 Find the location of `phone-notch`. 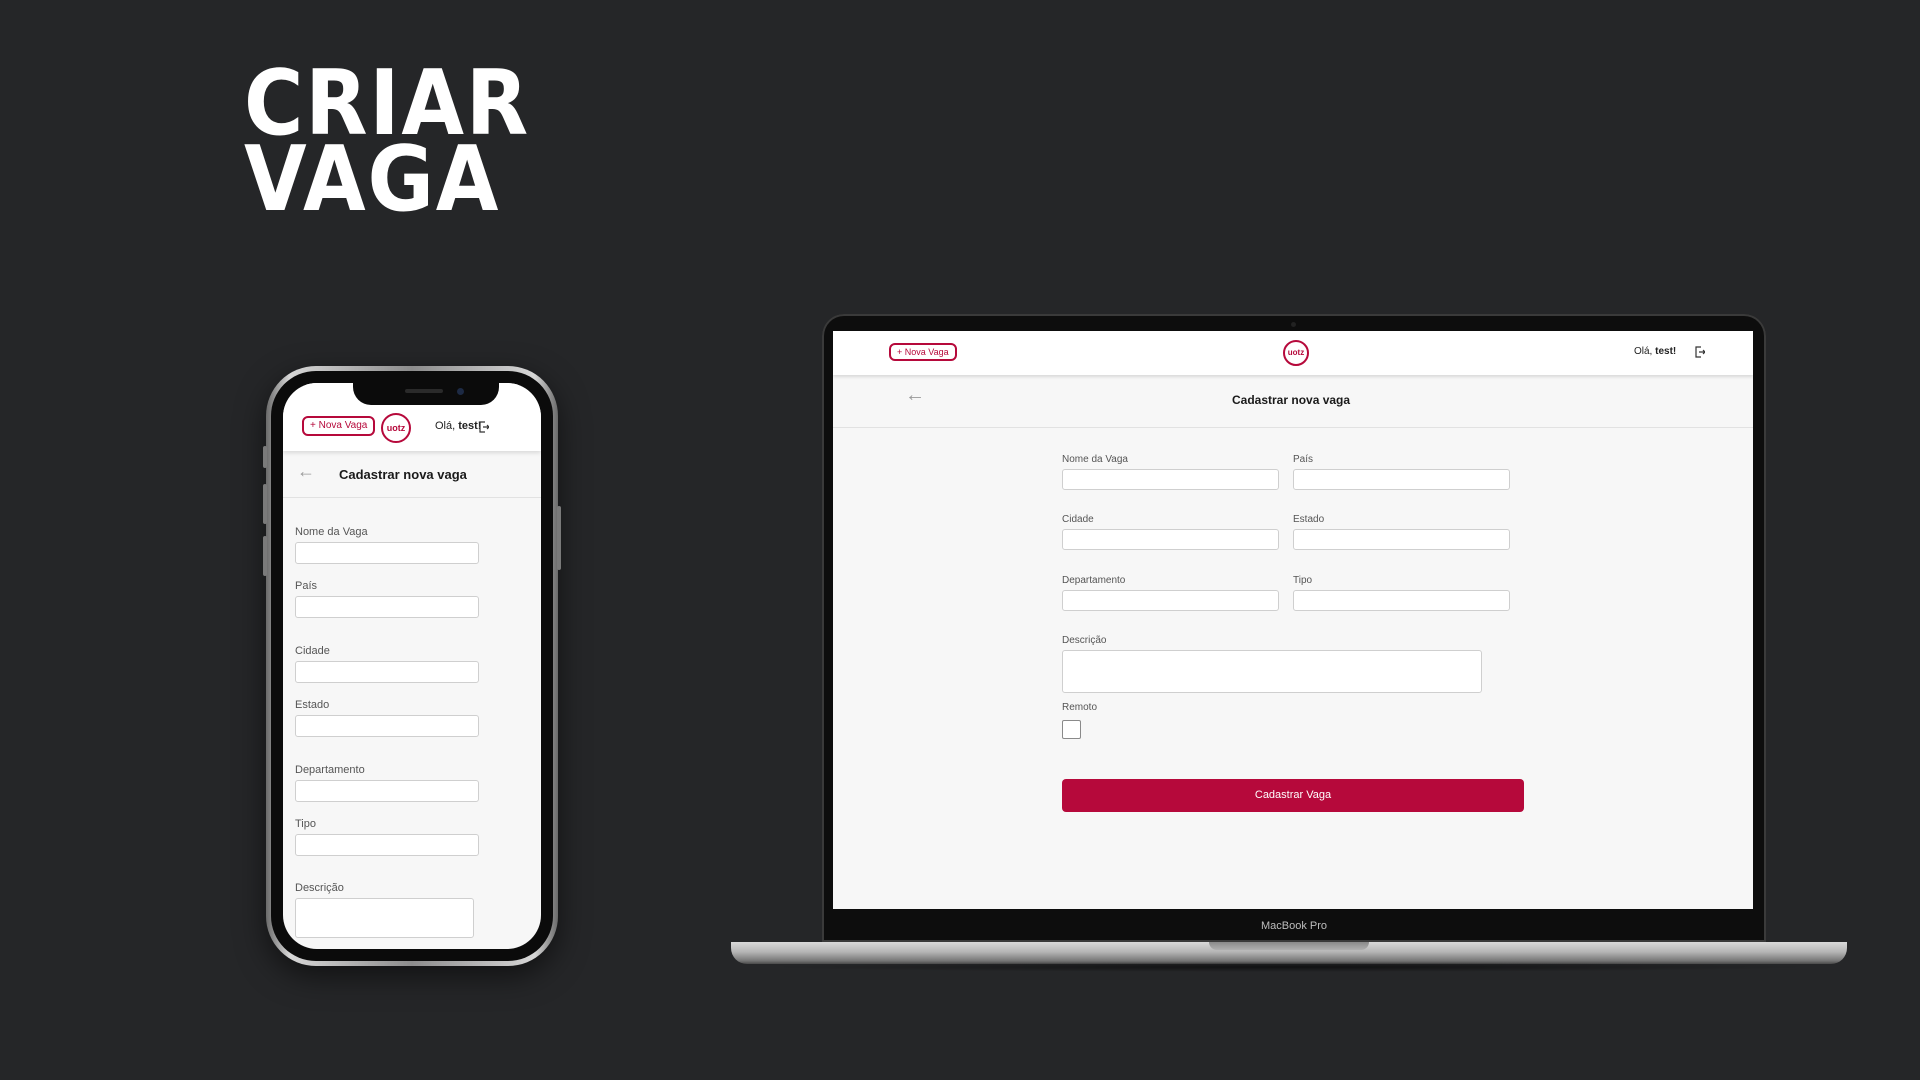

phone-notch is located at coordinates (426, 394).